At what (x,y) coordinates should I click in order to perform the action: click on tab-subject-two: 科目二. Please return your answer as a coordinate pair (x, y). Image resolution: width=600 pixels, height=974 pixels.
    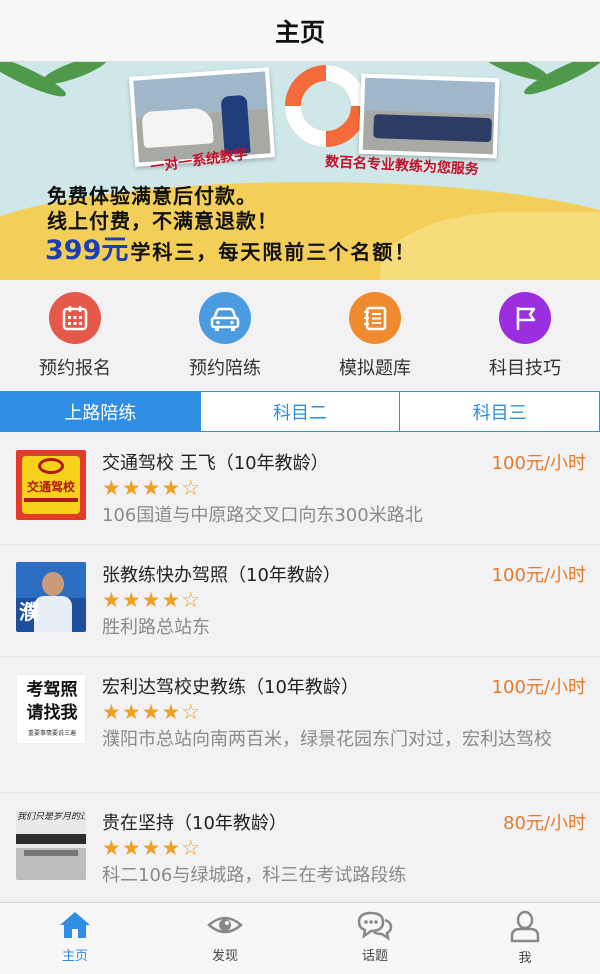
    Looking at the image, I should click on (299, 411).